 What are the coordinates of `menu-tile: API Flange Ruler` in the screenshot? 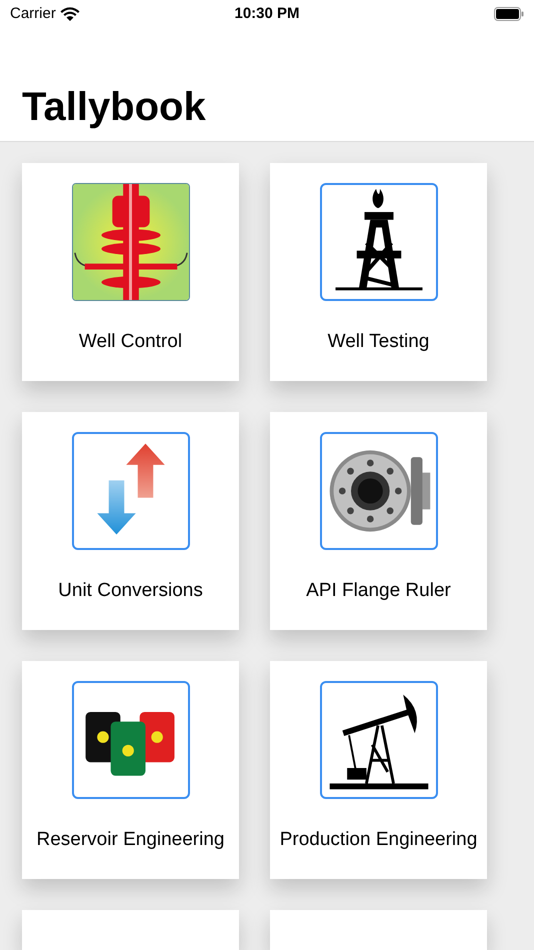 It's located at (378, 521).